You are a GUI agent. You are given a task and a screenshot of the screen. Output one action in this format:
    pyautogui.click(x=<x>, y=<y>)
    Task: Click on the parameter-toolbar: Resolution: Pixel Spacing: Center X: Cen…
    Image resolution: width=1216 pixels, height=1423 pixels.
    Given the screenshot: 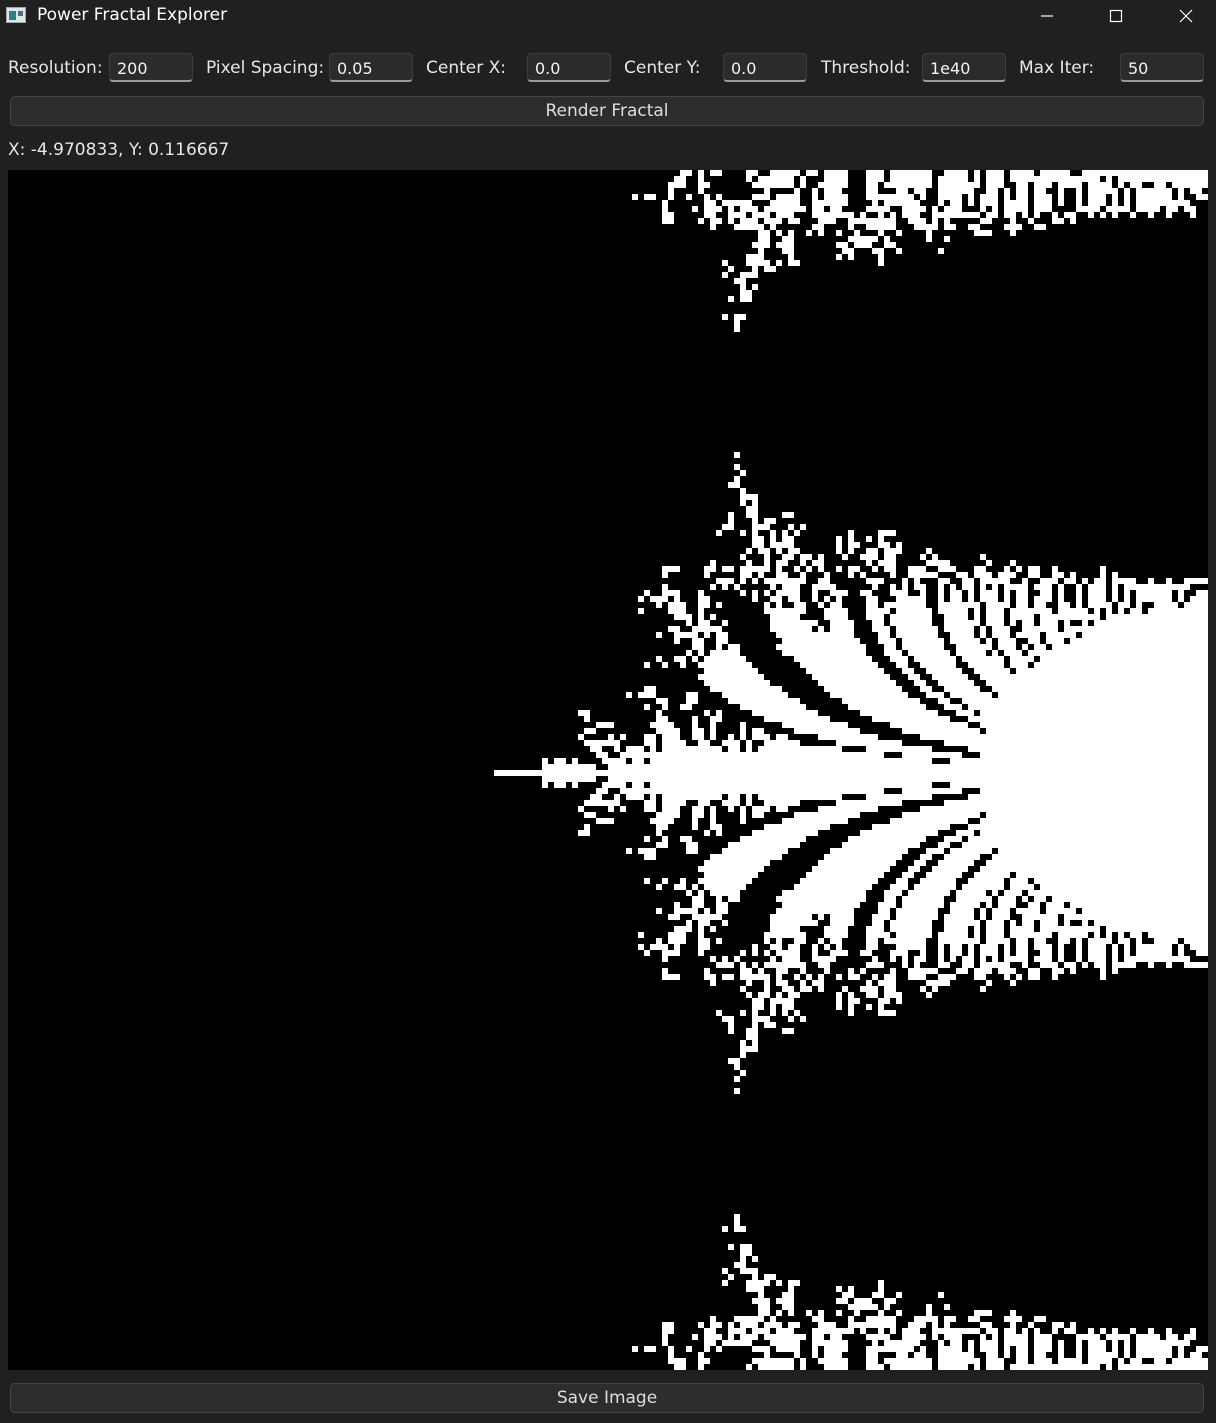 What is the action you would take?
    pyautogui.click(x=608, y=68)
    